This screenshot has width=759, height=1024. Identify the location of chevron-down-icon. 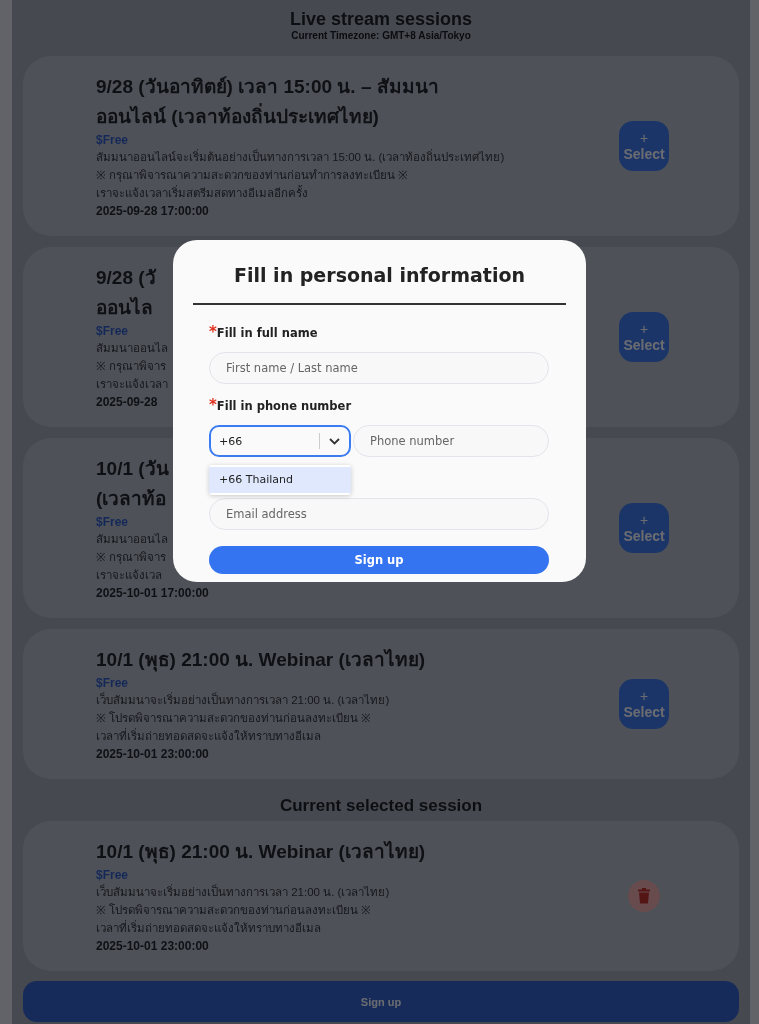
(334, 441).